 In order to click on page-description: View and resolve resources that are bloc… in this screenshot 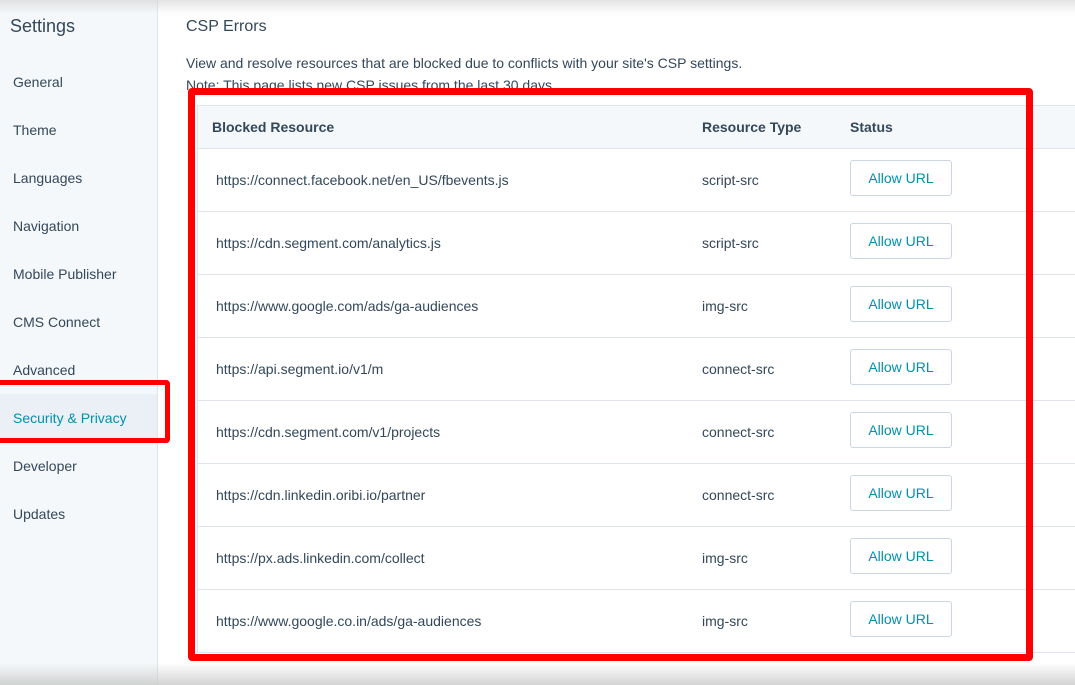, I will do `click(464, 74)`.